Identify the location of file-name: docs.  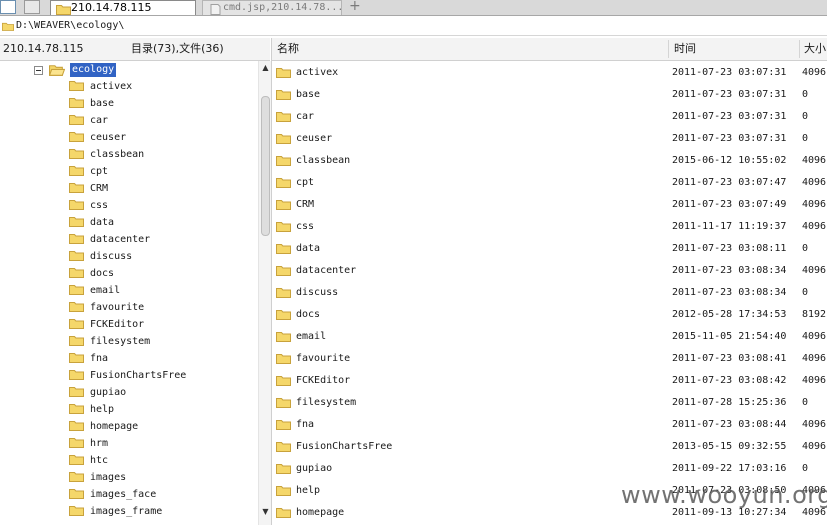
(308, 314).